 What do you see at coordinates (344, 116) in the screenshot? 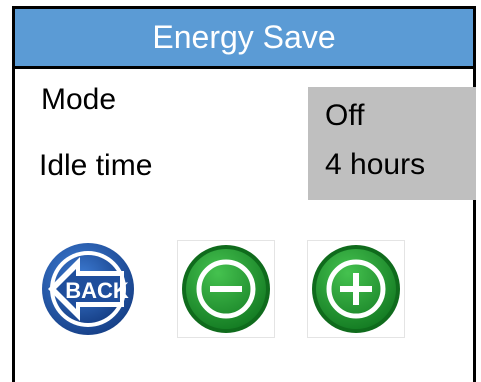
I see `mode-value: Off` at bounding box center [344, 116].